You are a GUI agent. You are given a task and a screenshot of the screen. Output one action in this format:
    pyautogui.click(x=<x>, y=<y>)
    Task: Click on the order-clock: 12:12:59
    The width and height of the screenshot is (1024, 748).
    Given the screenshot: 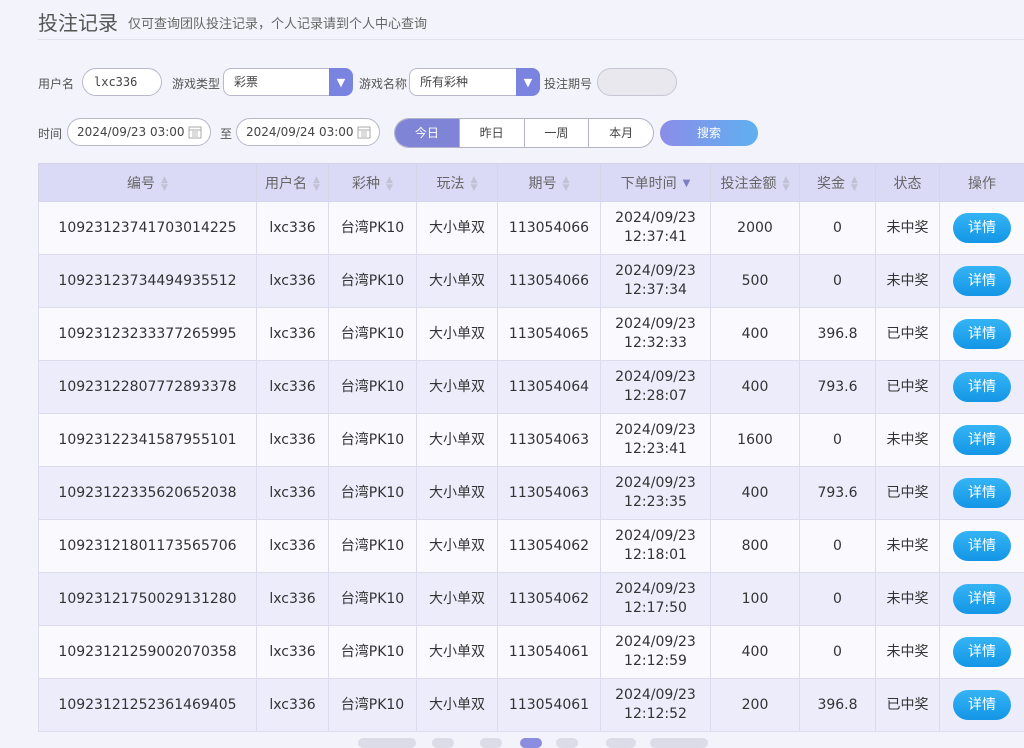 What is the action you would take?
    pyautogui.click(x=655, y=661)
    